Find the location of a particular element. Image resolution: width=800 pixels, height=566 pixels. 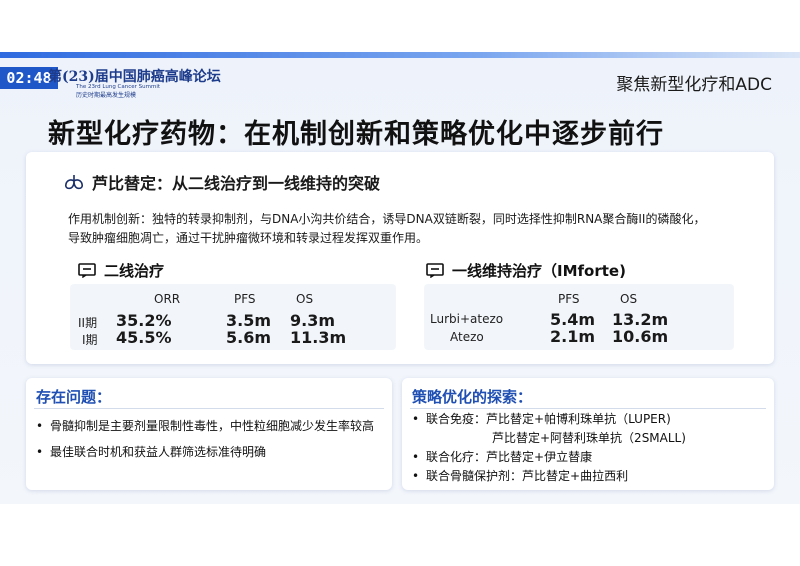

list-item: • 联合化疗： 芦比替定+伊立替康 is located at coordinates (590, 457).